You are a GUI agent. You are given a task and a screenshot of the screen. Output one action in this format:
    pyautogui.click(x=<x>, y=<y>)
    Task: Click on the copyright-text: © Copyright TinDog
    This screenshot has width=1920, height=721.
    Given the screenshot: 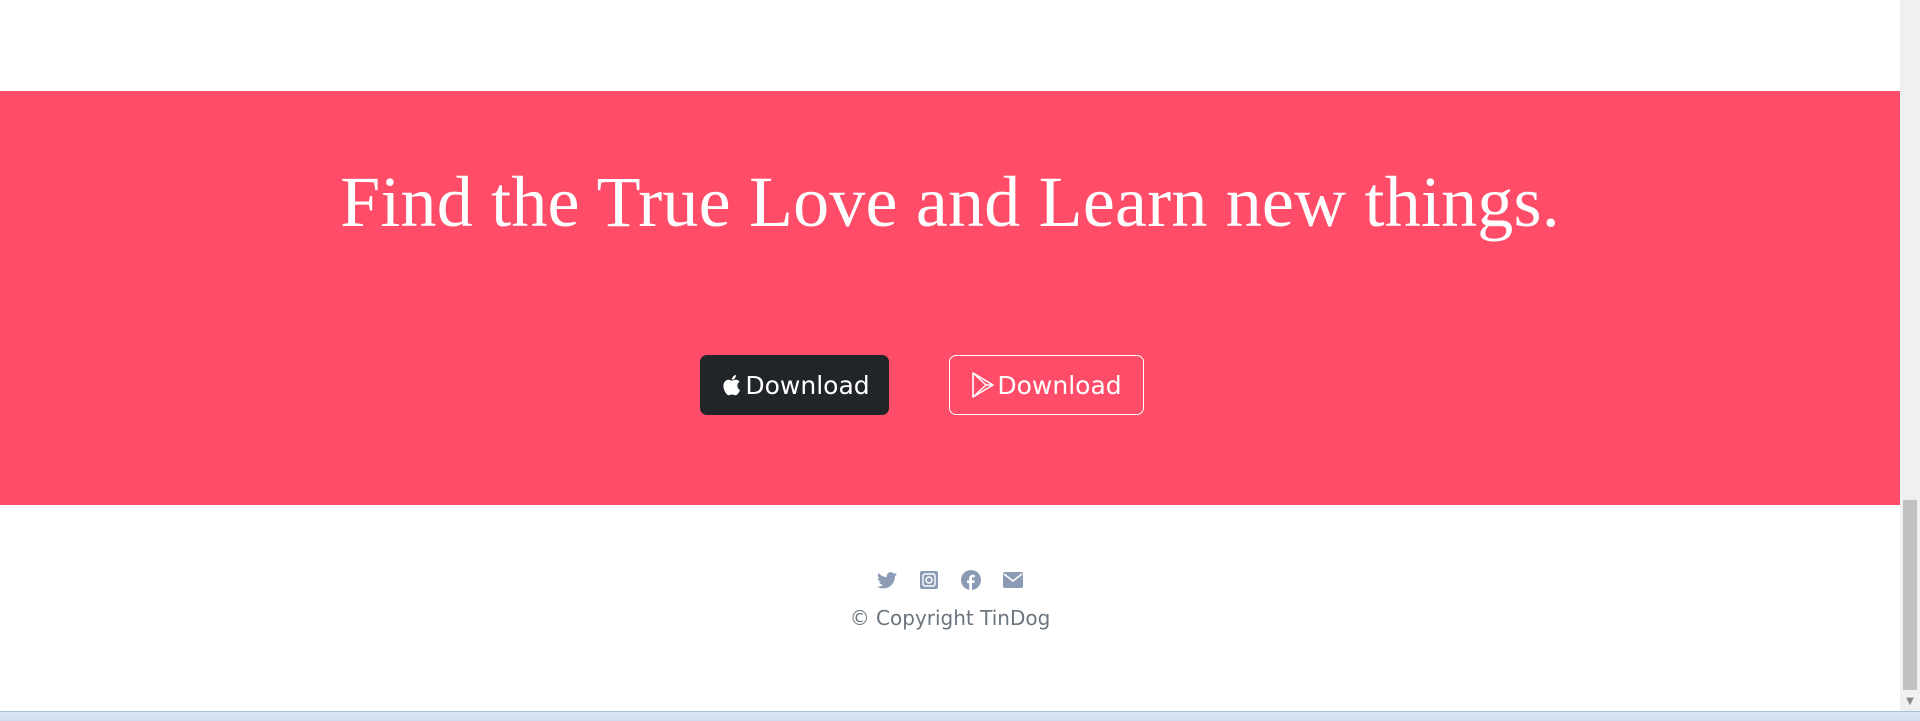 What is the action you would take?
    pyautogui.click(x=950, y=618)
    